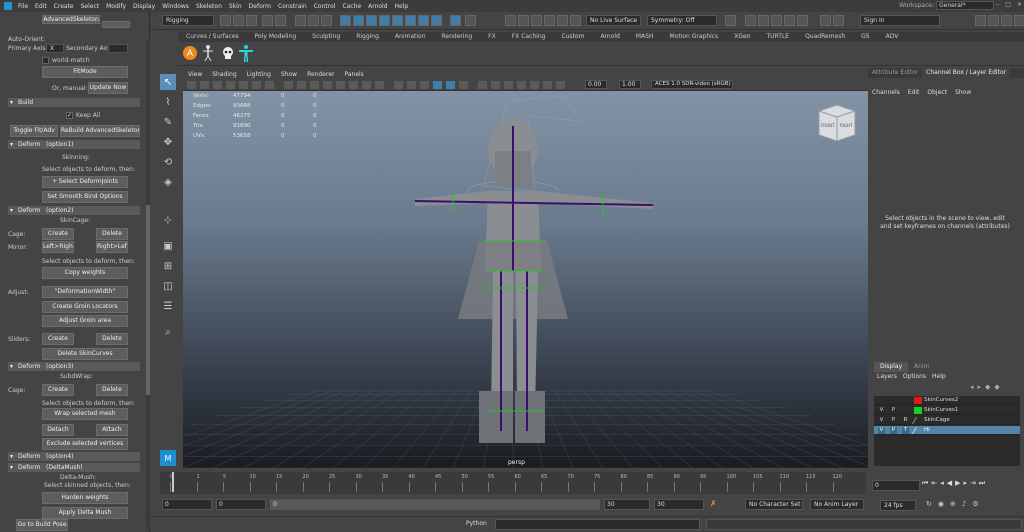 The image size is (1024, 532). I want to click on menu-channels: Channels, so click(886, 93).